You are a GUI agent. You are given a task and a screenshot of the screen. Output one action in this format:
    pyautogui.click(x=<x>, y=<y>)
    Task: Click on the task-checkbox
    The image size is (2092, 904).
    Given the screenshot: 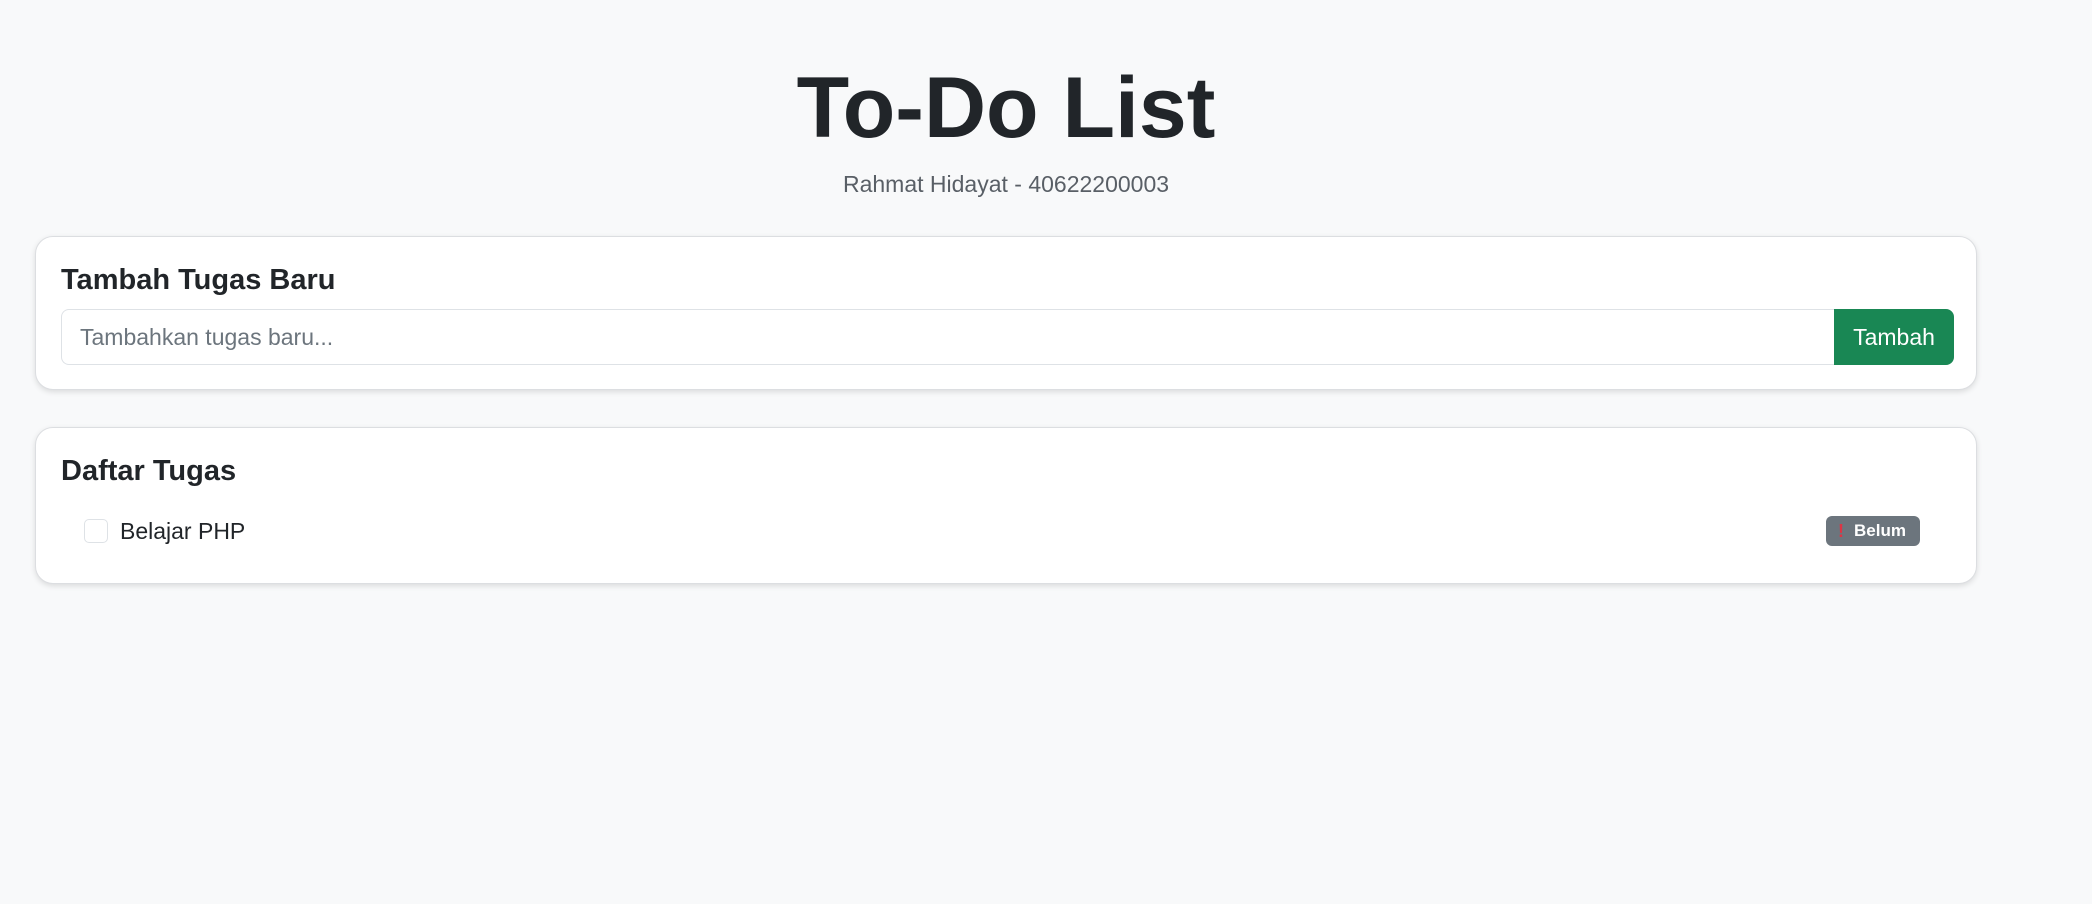 What is the action you would take?
    pyautogui.click(x=96, y=531)
    